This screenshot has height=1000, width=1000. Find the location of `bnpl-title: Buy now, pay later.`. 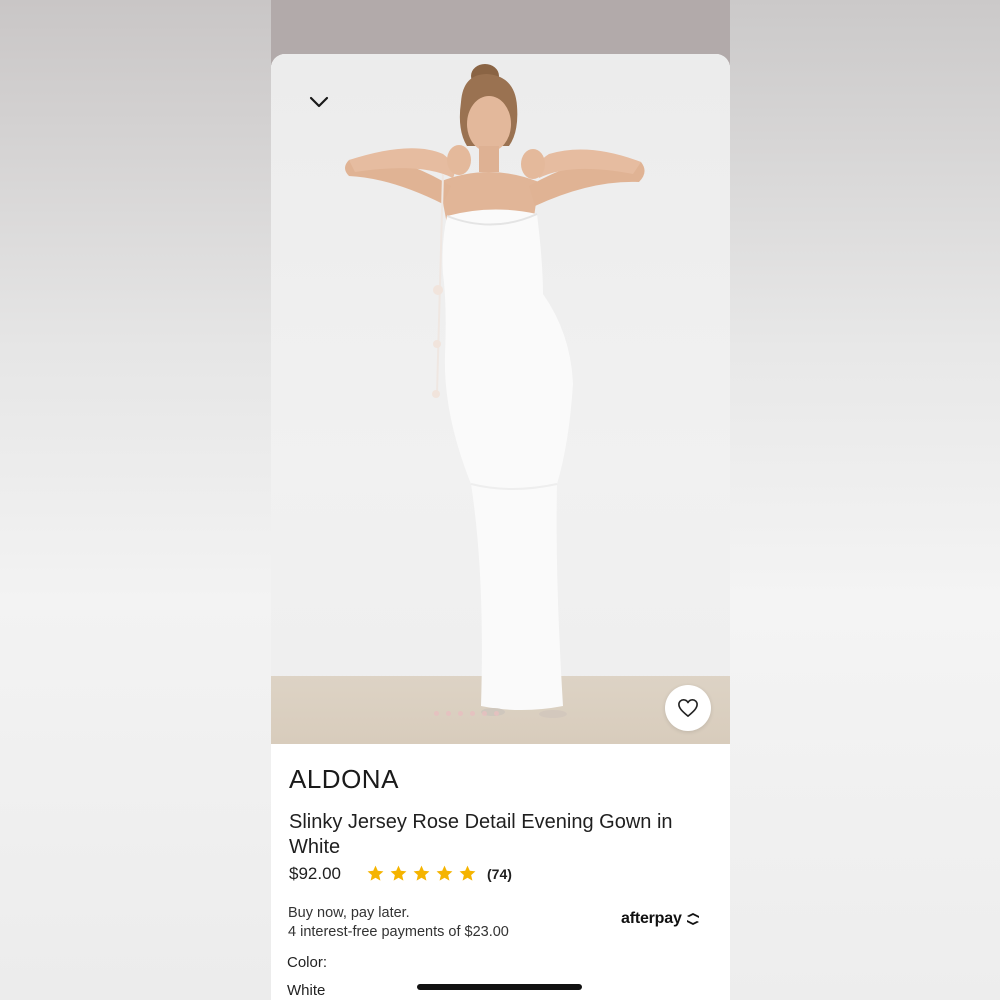

bnpl-title: Buy now, pay later. is located at coordinates (349, 913).